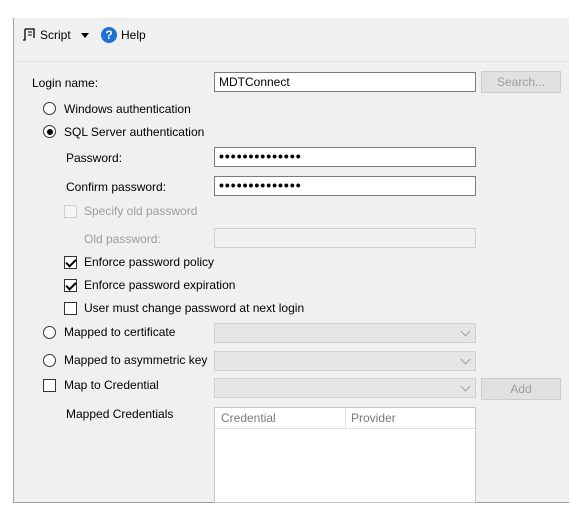  I want to click on must-change-label: User must change password at next login, so click(194, 308).